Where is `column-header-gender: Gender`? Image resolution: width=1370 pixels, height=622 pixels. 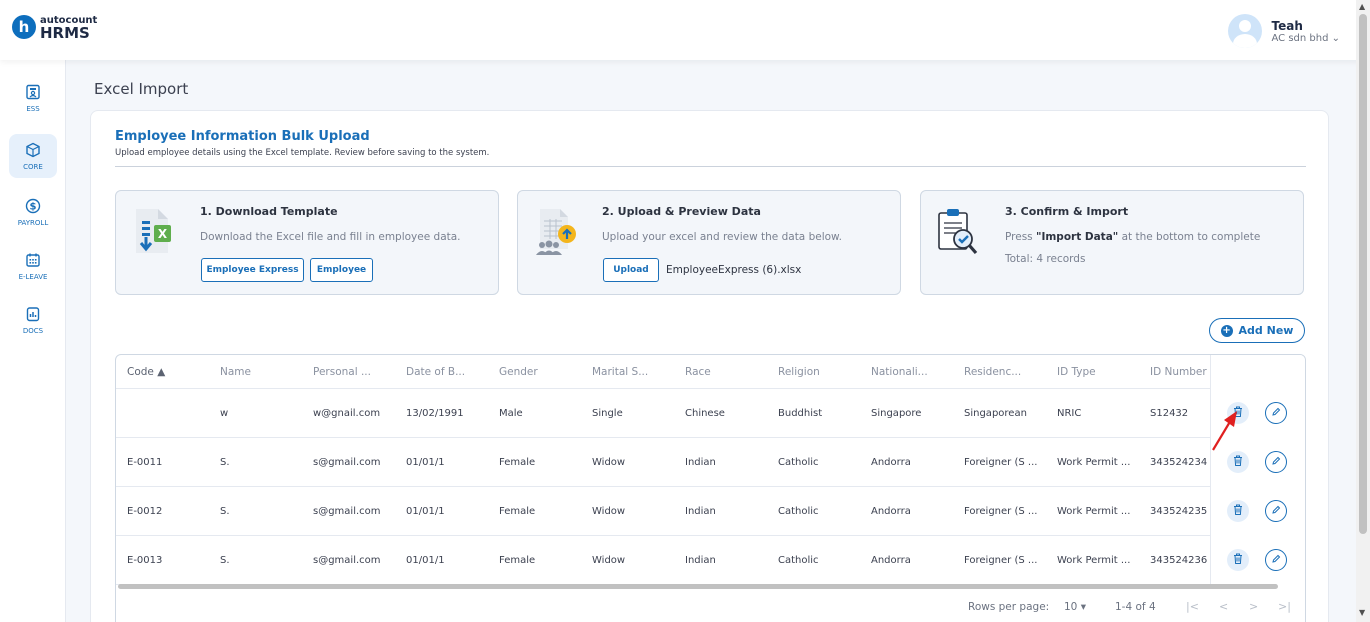
column-header-gender: Gender is located at coordinates (518, 372).